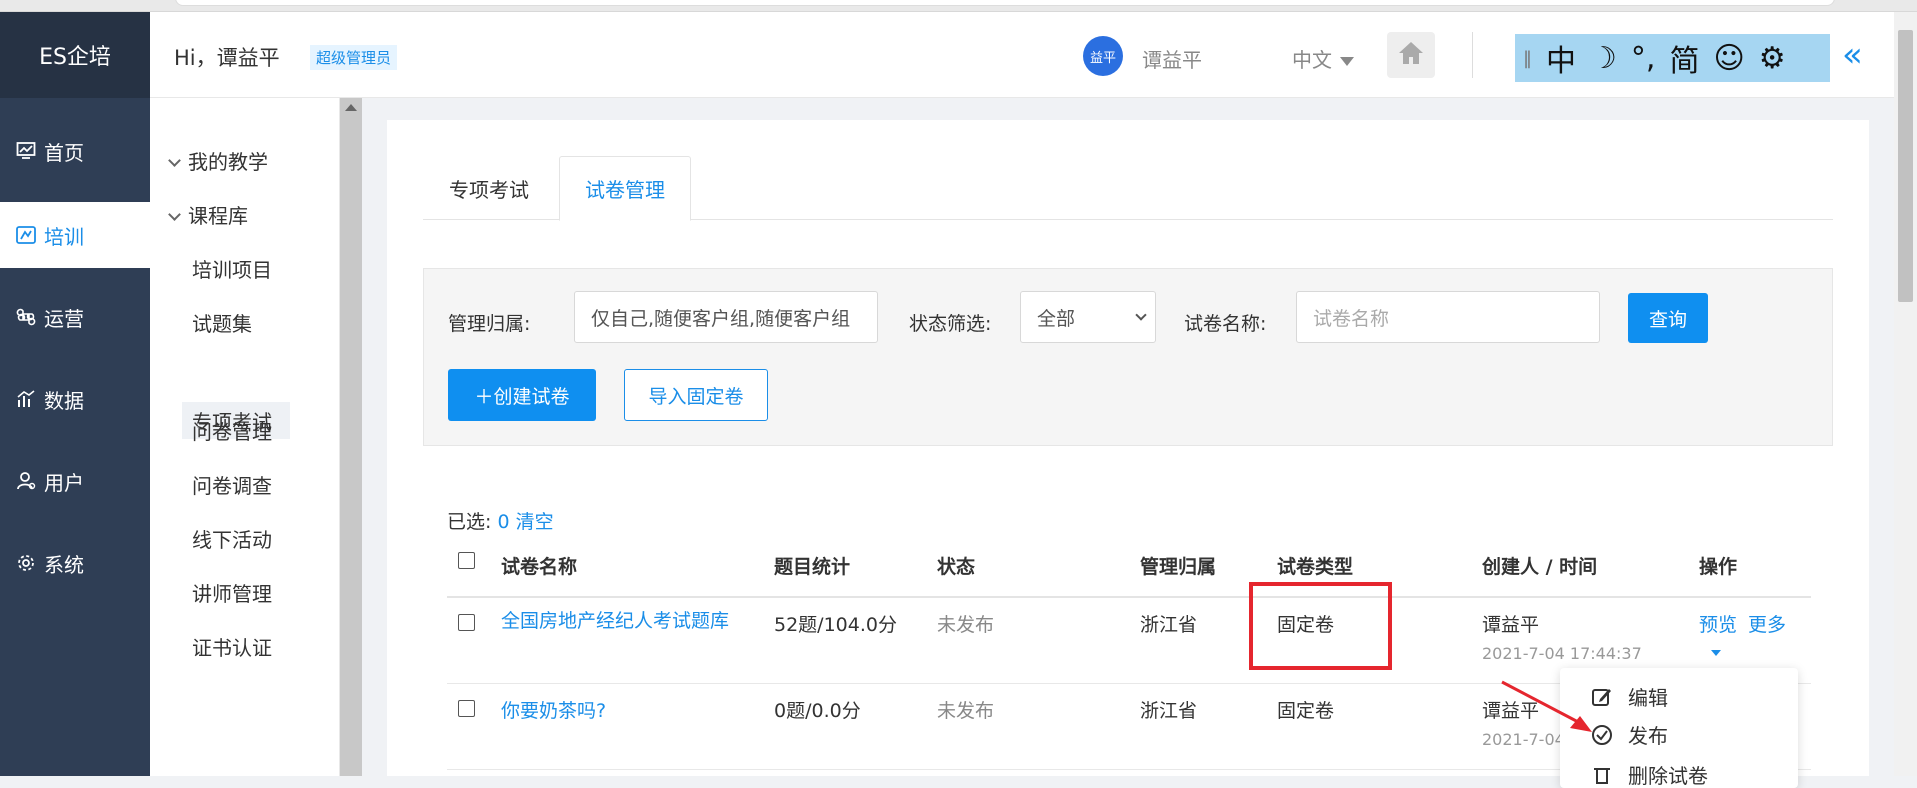 This screenshot has height=788, width=1917. I want to click on home-button, so click(1411, 55).